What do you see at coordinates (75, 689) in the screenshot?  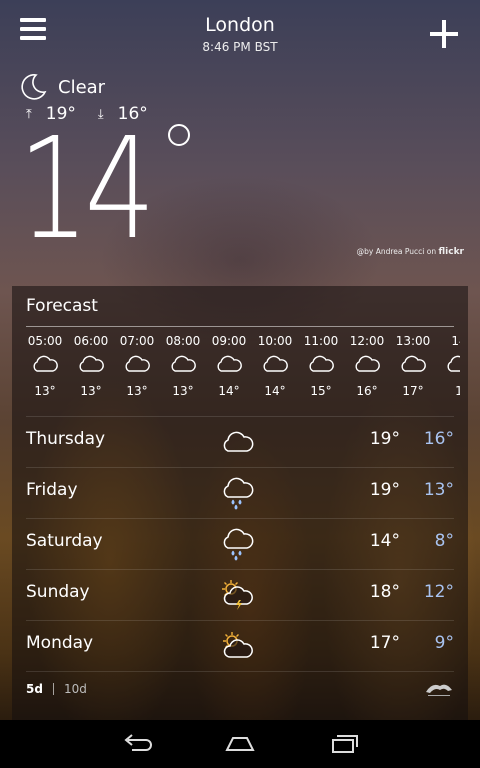 I see `tab-10-day: 10d` at bounding box center [75, 689].